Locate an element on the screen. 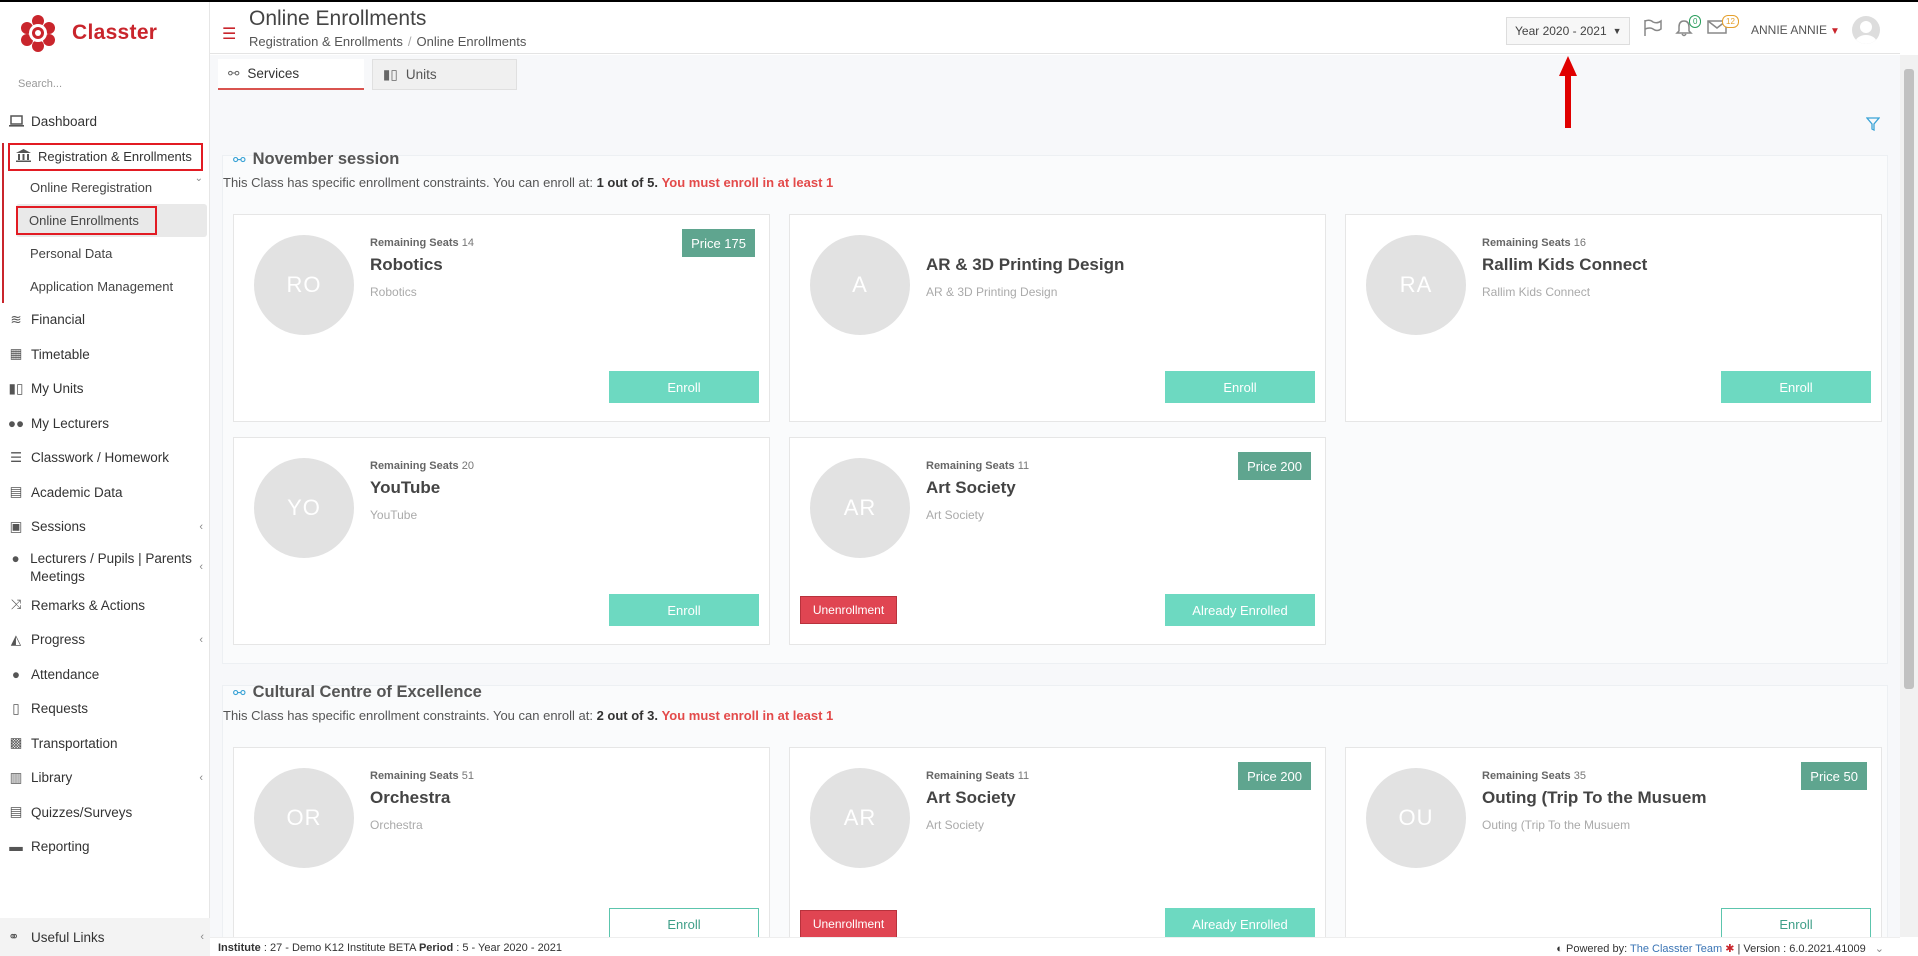 The width and height of the screenshot is (1918, 956). remaining-seats: Remaining Seats 16 is located at coordinates (1534, 243).